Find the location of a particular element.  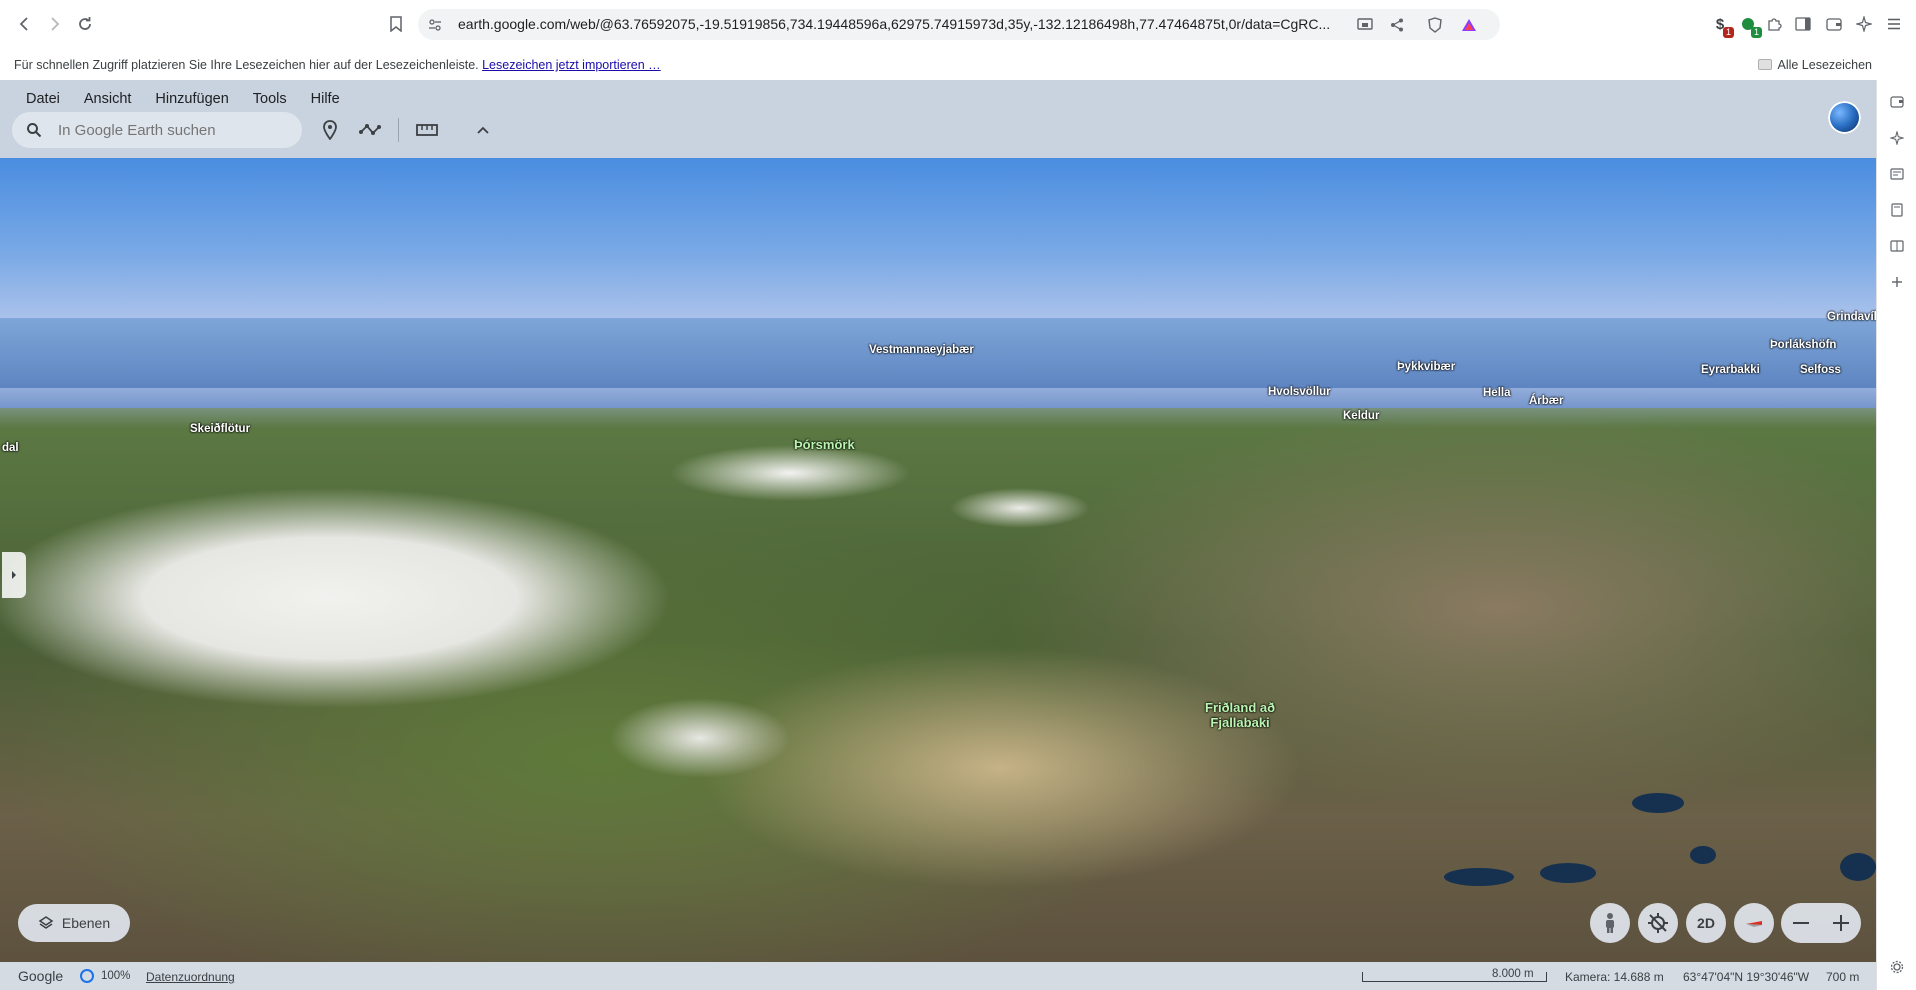

place-label: Þykkvibær is located at coordinates (1426, 367).